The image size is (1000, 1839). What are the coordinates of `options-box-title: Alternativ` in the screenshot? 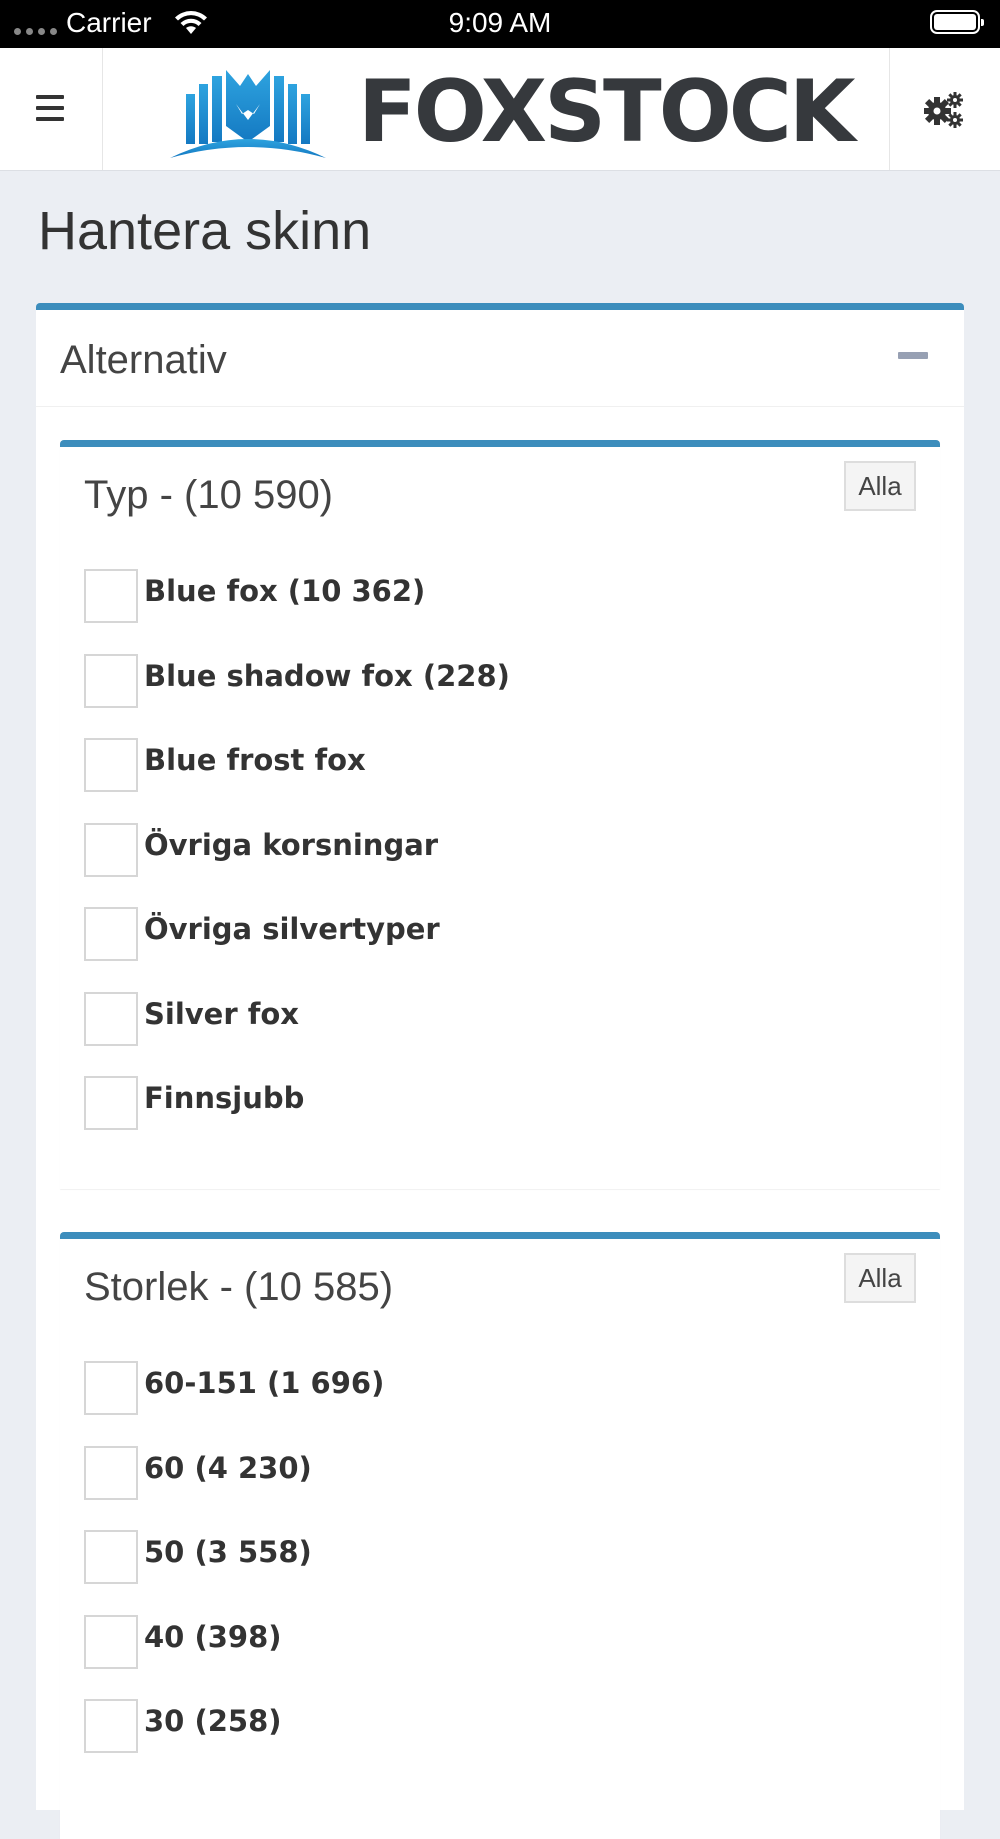 It's located at (143, 360).